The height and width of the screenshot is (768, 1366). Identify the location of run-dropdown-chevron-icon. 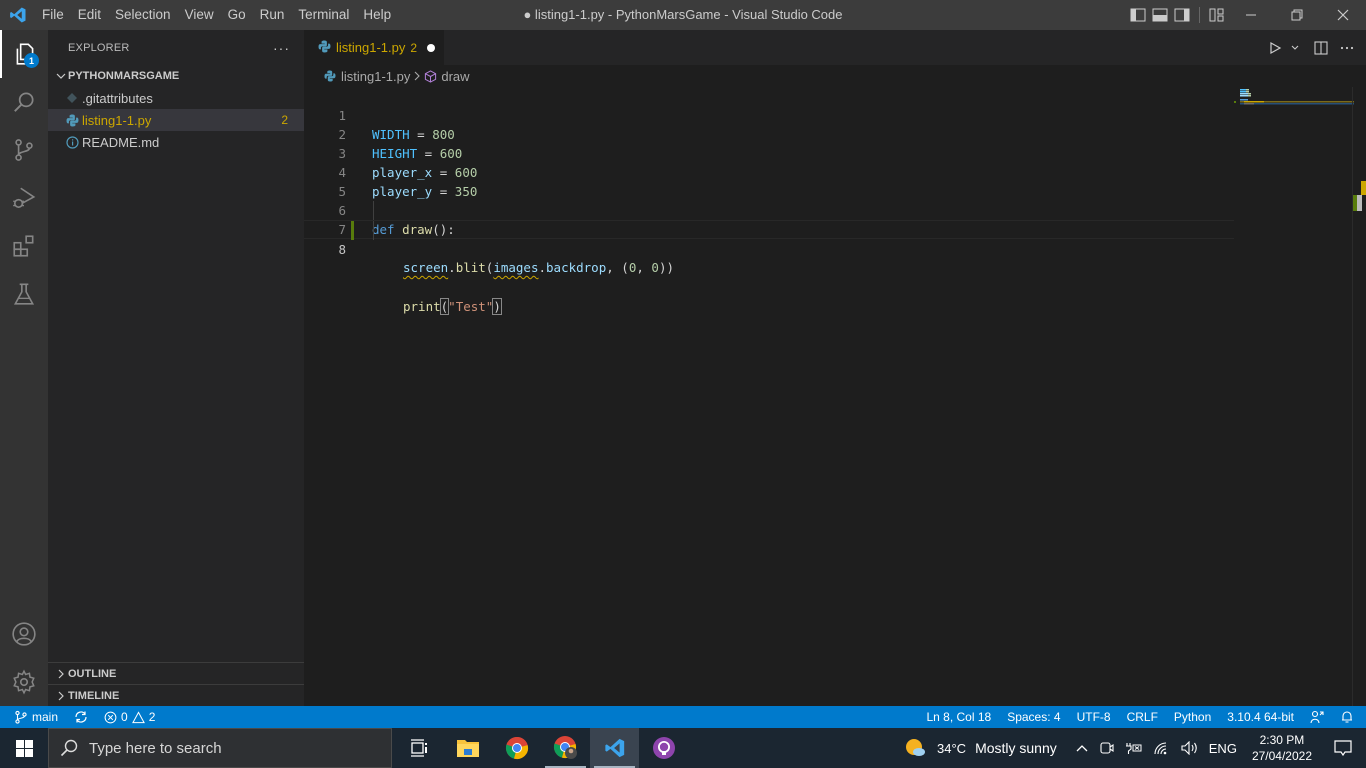
(1295, 47).